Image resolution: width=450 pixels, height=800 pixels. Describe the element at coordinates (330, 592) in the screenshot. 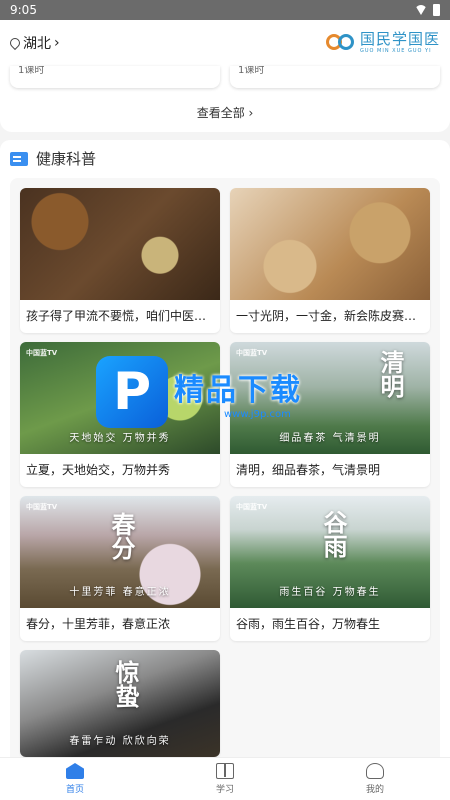

I see `video-overlay-subtitle: 雨生百谷 万物春生` at that location.